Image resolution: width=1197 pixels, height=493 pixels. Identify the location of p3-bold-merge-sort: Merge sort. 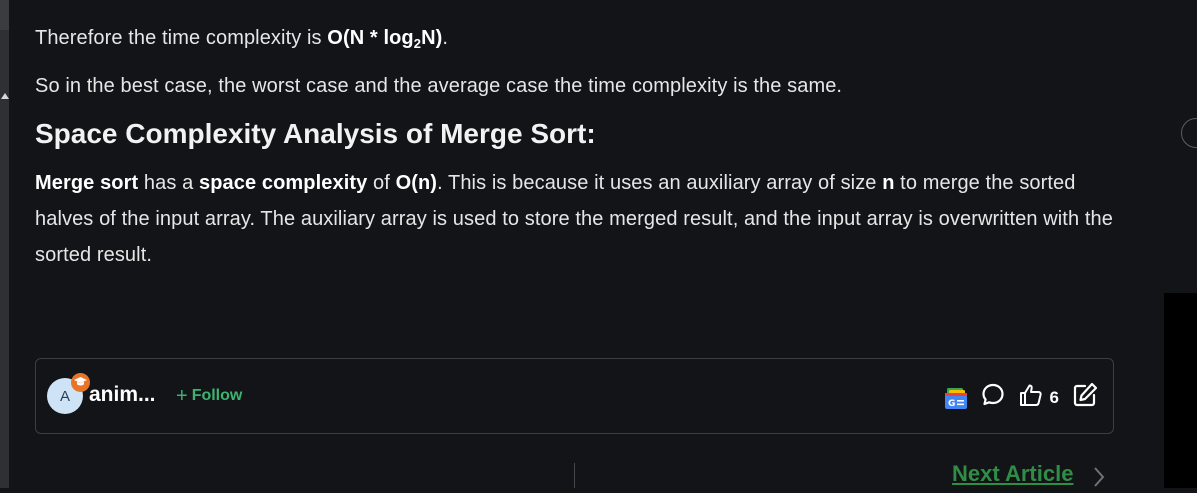
(87, 183).